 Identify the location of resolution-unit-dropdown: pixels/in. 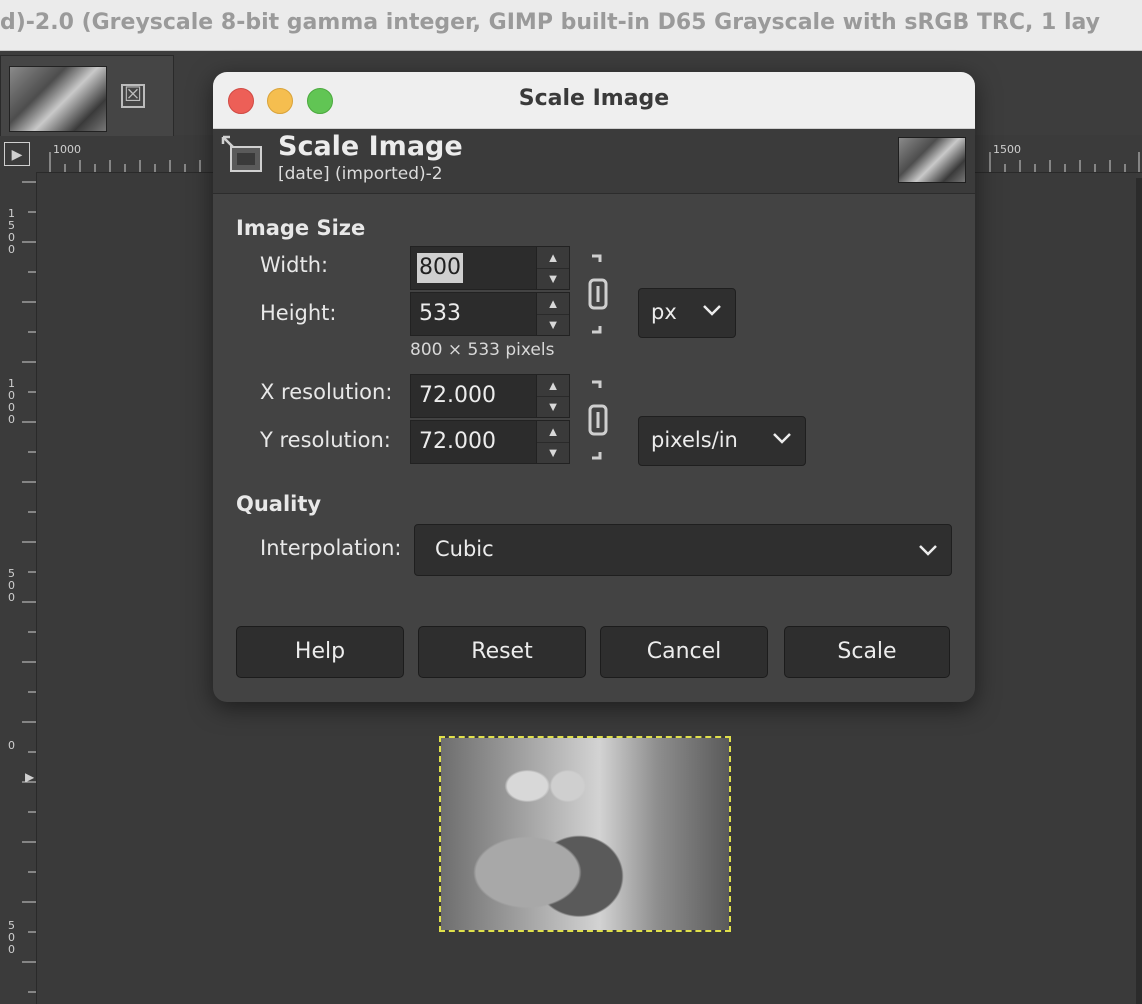
(722, 441).